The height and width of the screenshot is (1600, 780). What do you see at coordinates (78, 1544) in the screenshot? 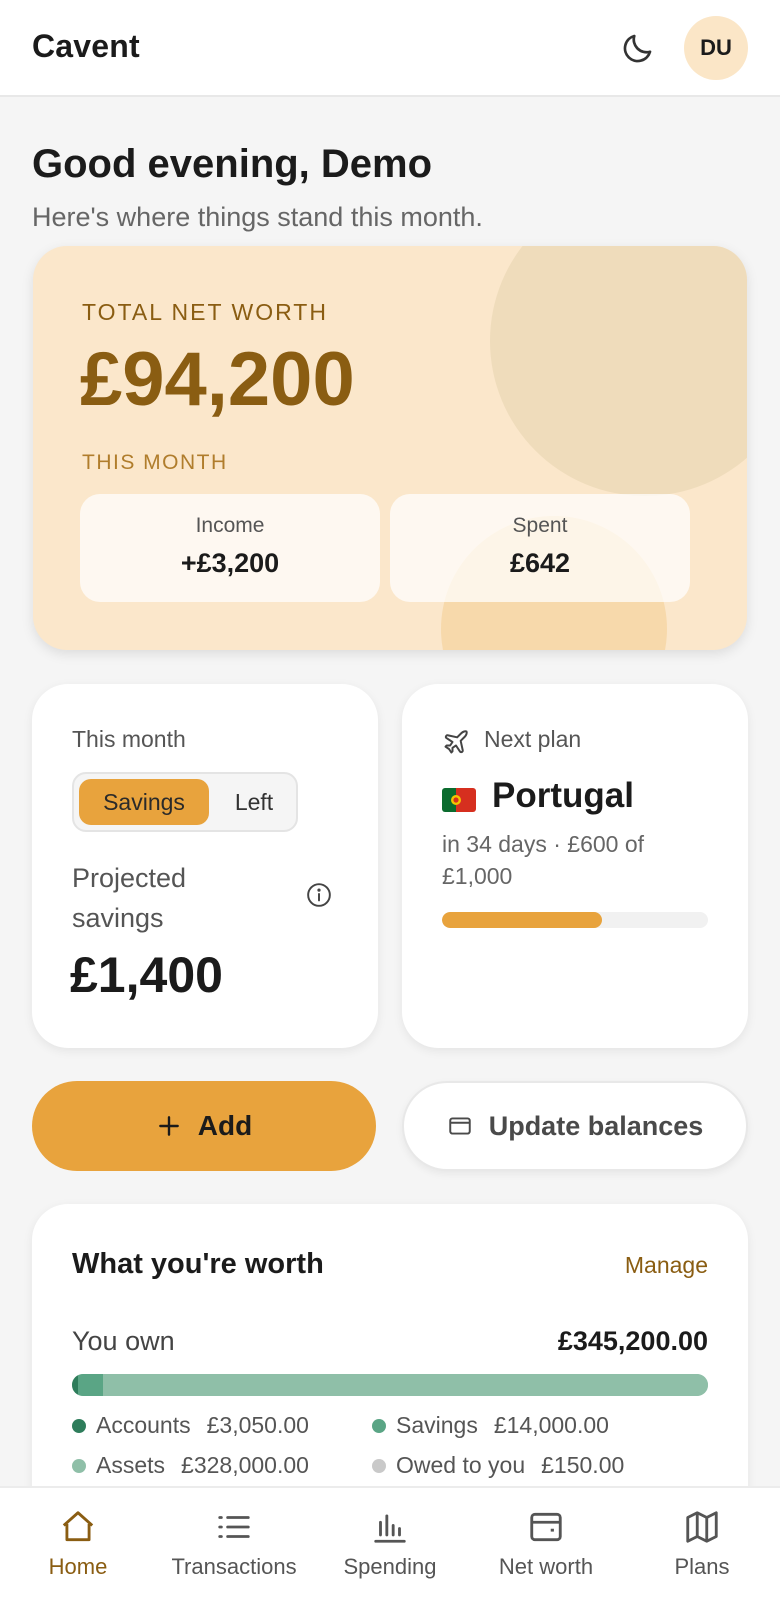
I see `nav-item-home: Home` at bounding box center [78, 1544].